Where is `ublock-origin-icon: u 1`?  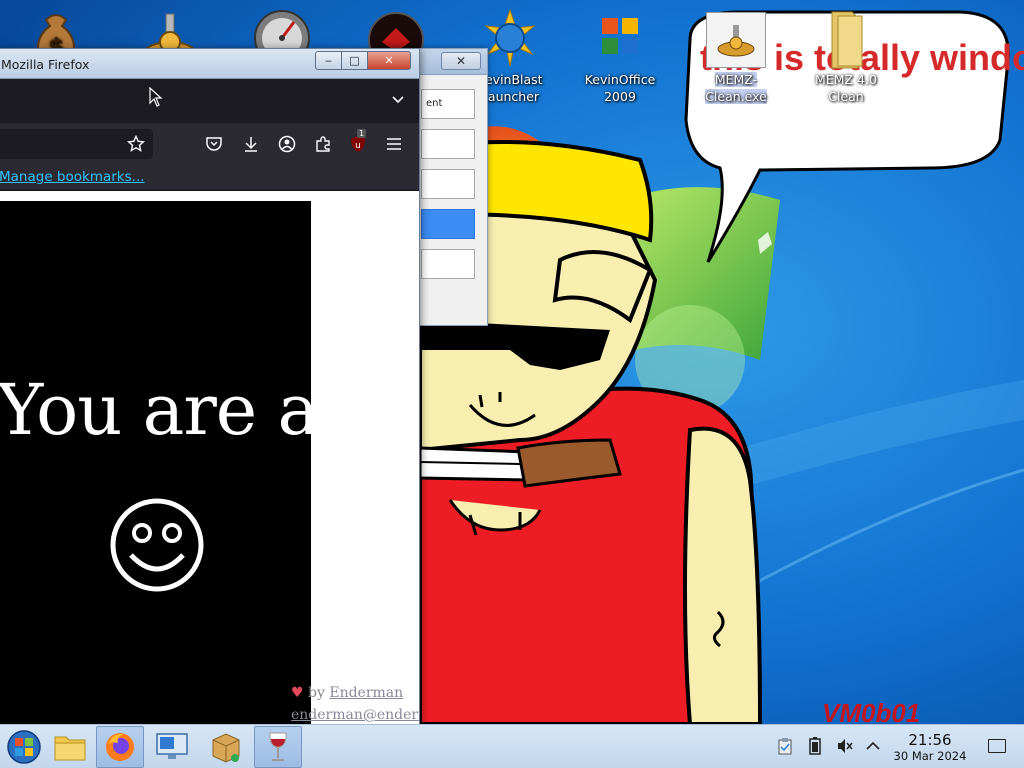
ublock-origin-icon: u 1 is located at coordinates (358, 141).